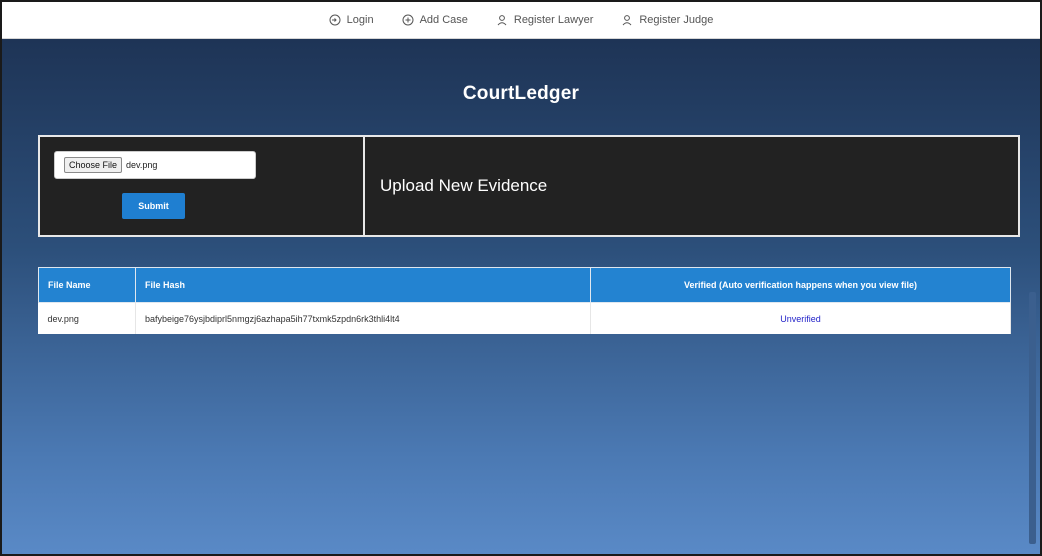 The width and height of the screenshot is (1042, 556). What do you see at coordinates (87, 285) in the screenshot?
I see `column-header-file-name: File Name` at bounding box center [87, 285].